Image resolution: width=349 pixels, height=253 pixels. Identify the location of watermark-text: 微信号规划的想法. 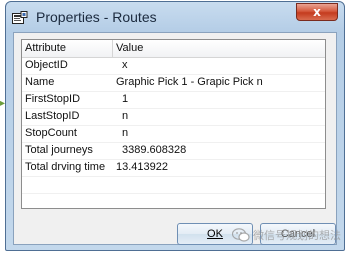
(297, 235).